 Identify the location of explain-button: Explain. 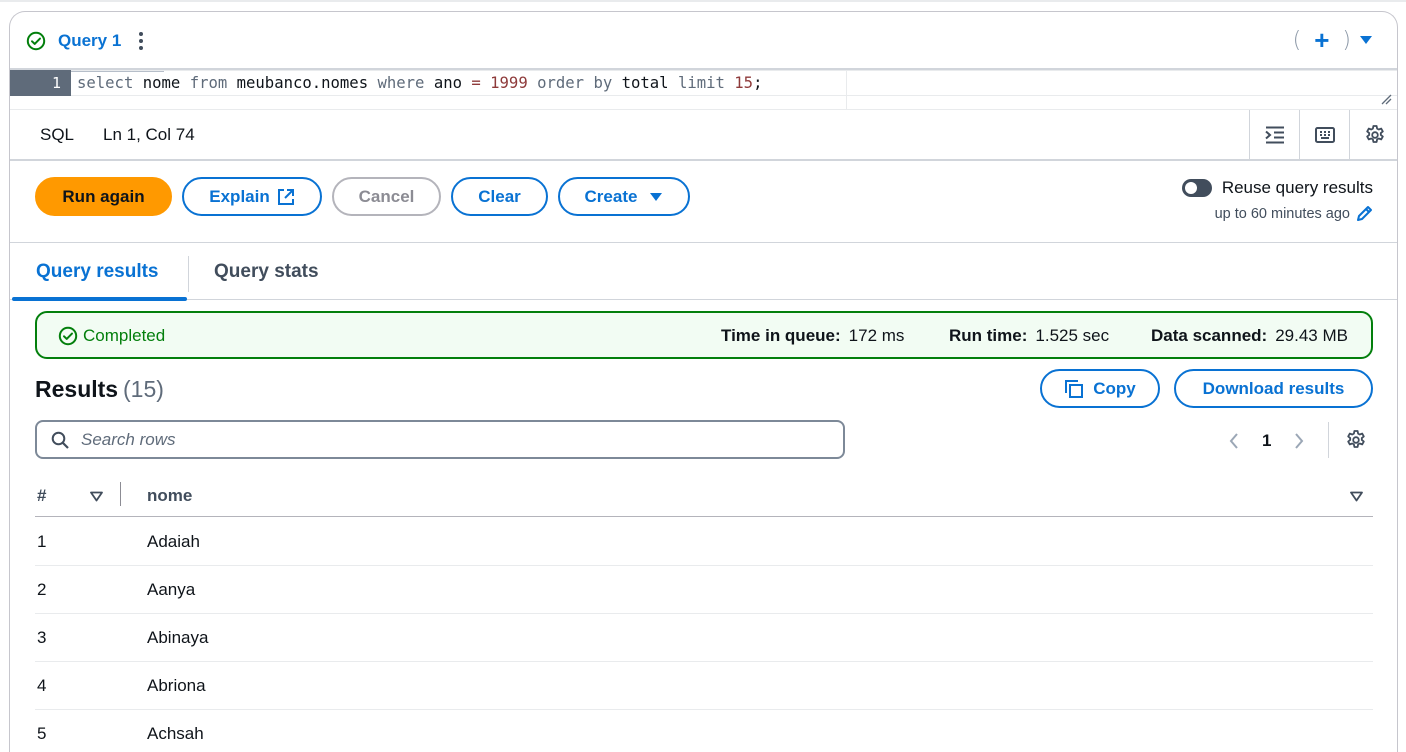
(252, 196).